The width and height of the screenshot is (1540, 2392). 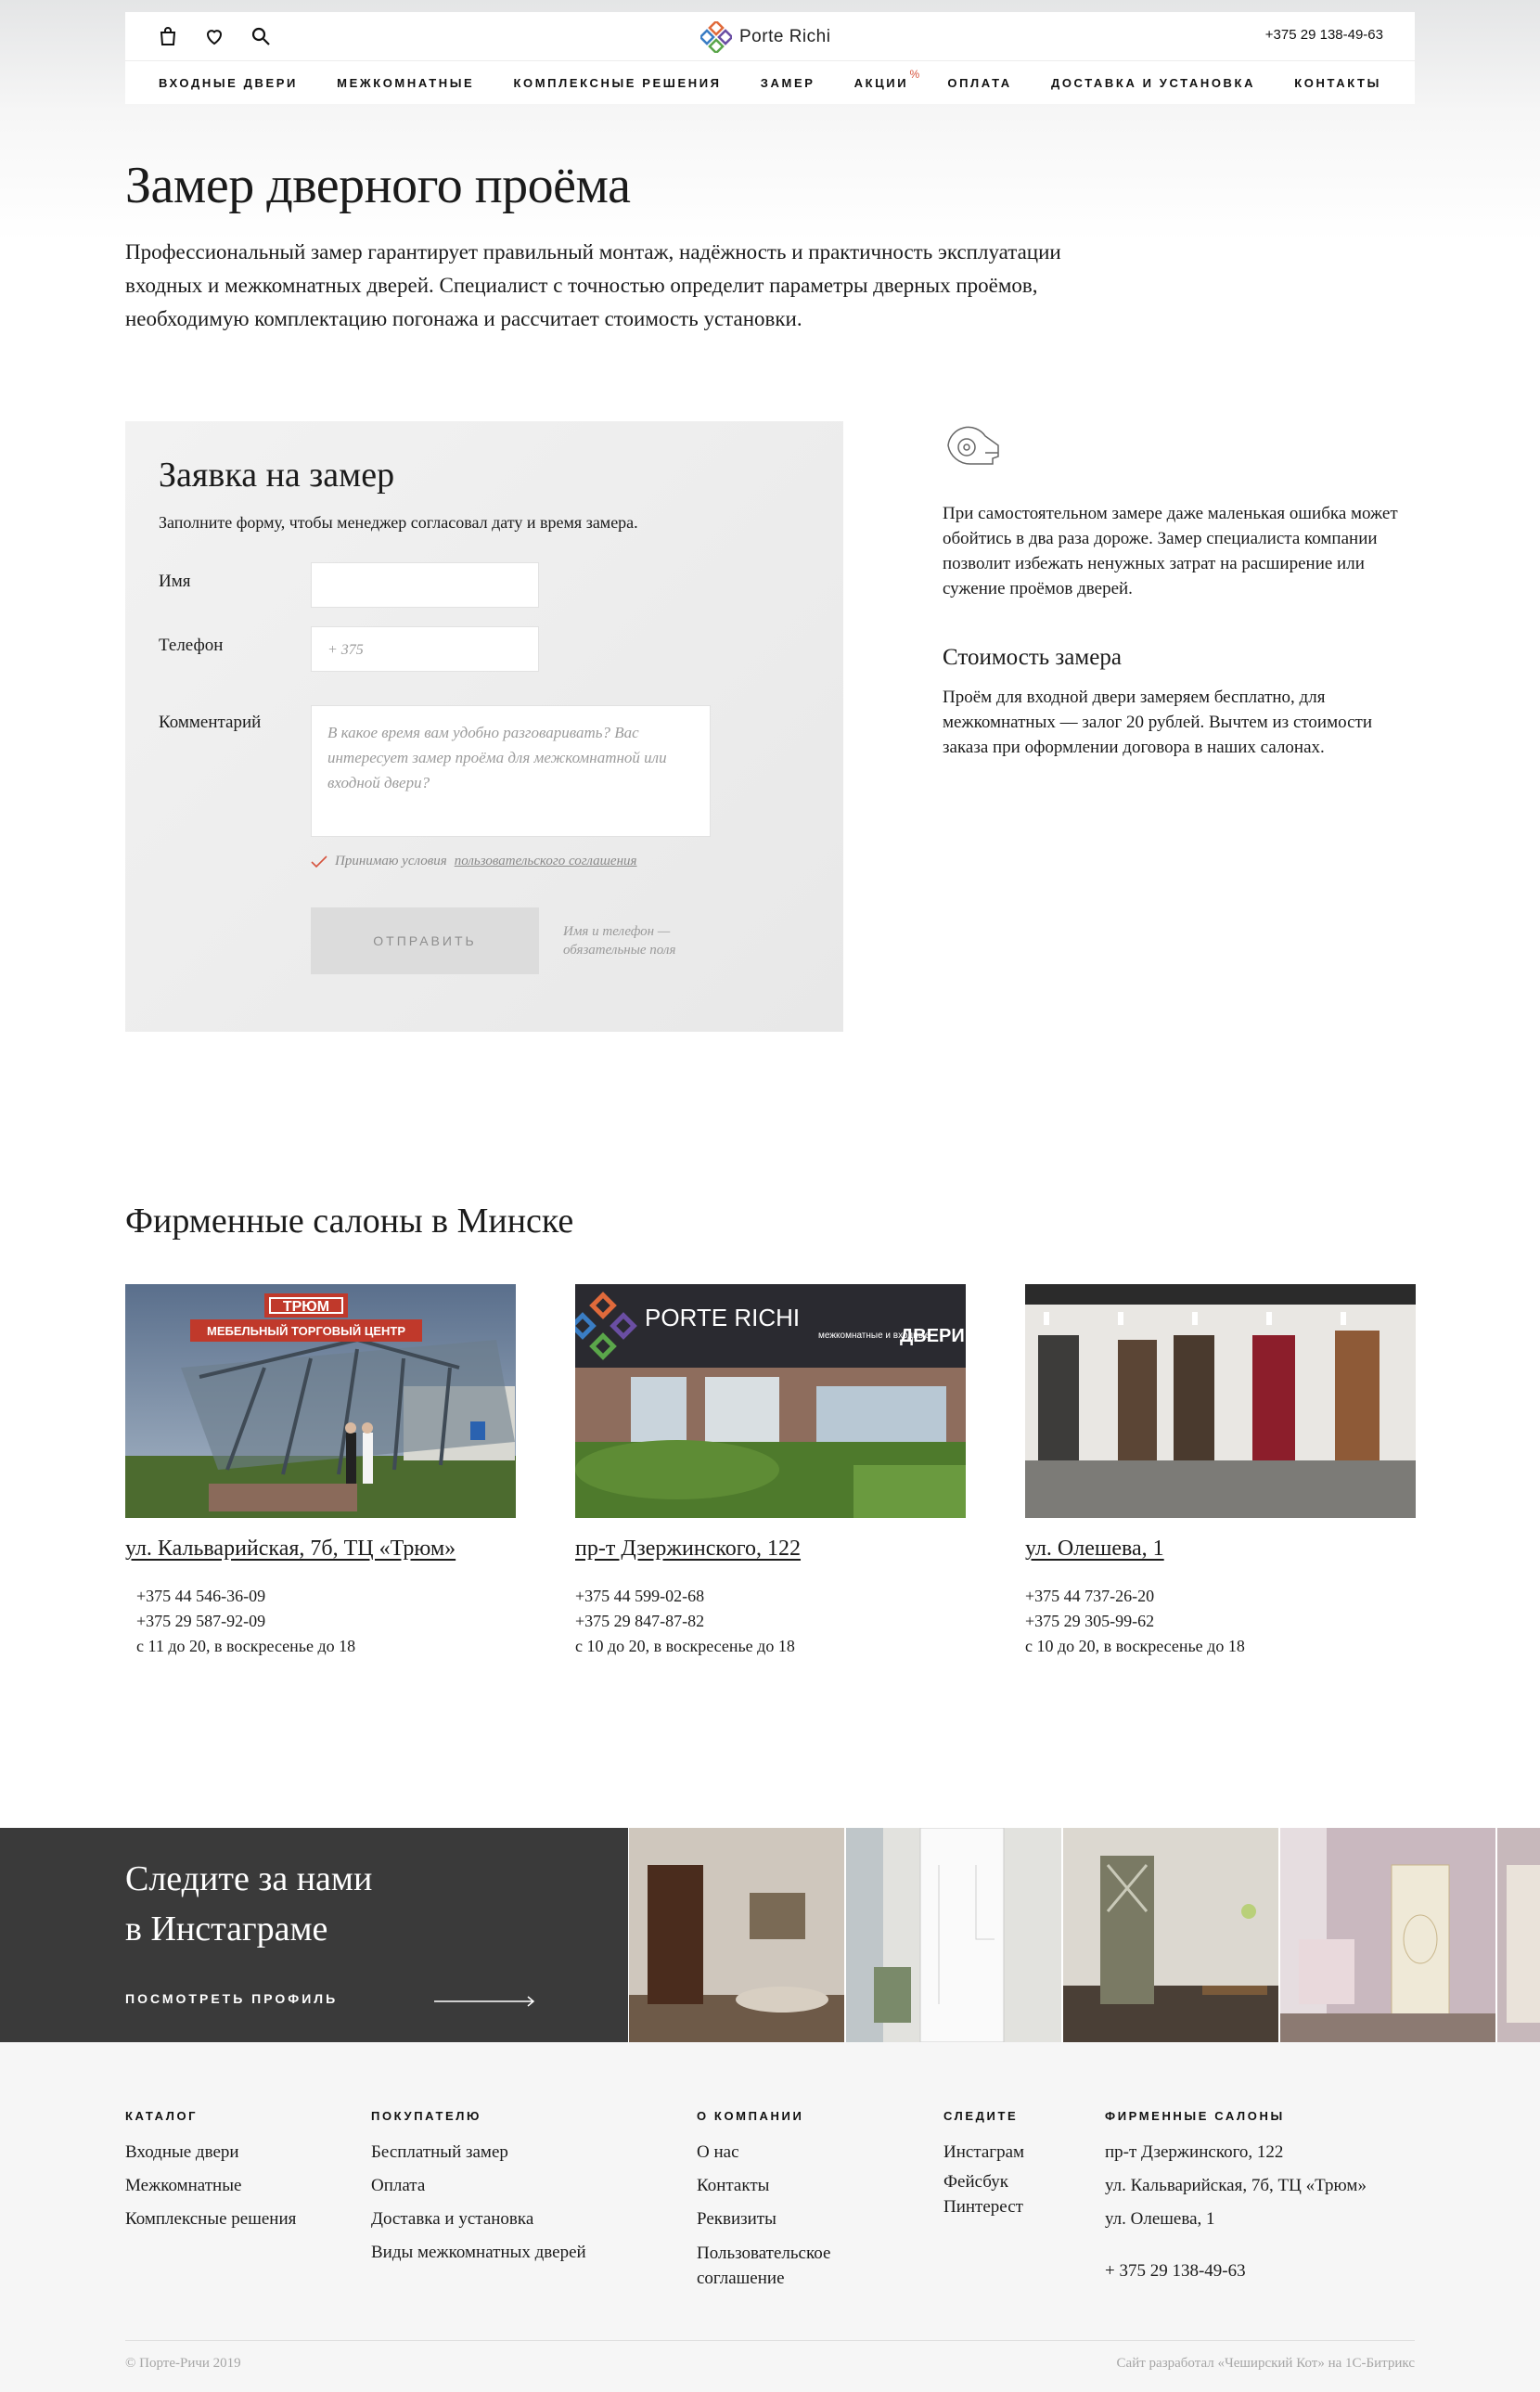 I want to click on footer-phone: + 375 29 138-49-63, so click(x=1236, y=2271).